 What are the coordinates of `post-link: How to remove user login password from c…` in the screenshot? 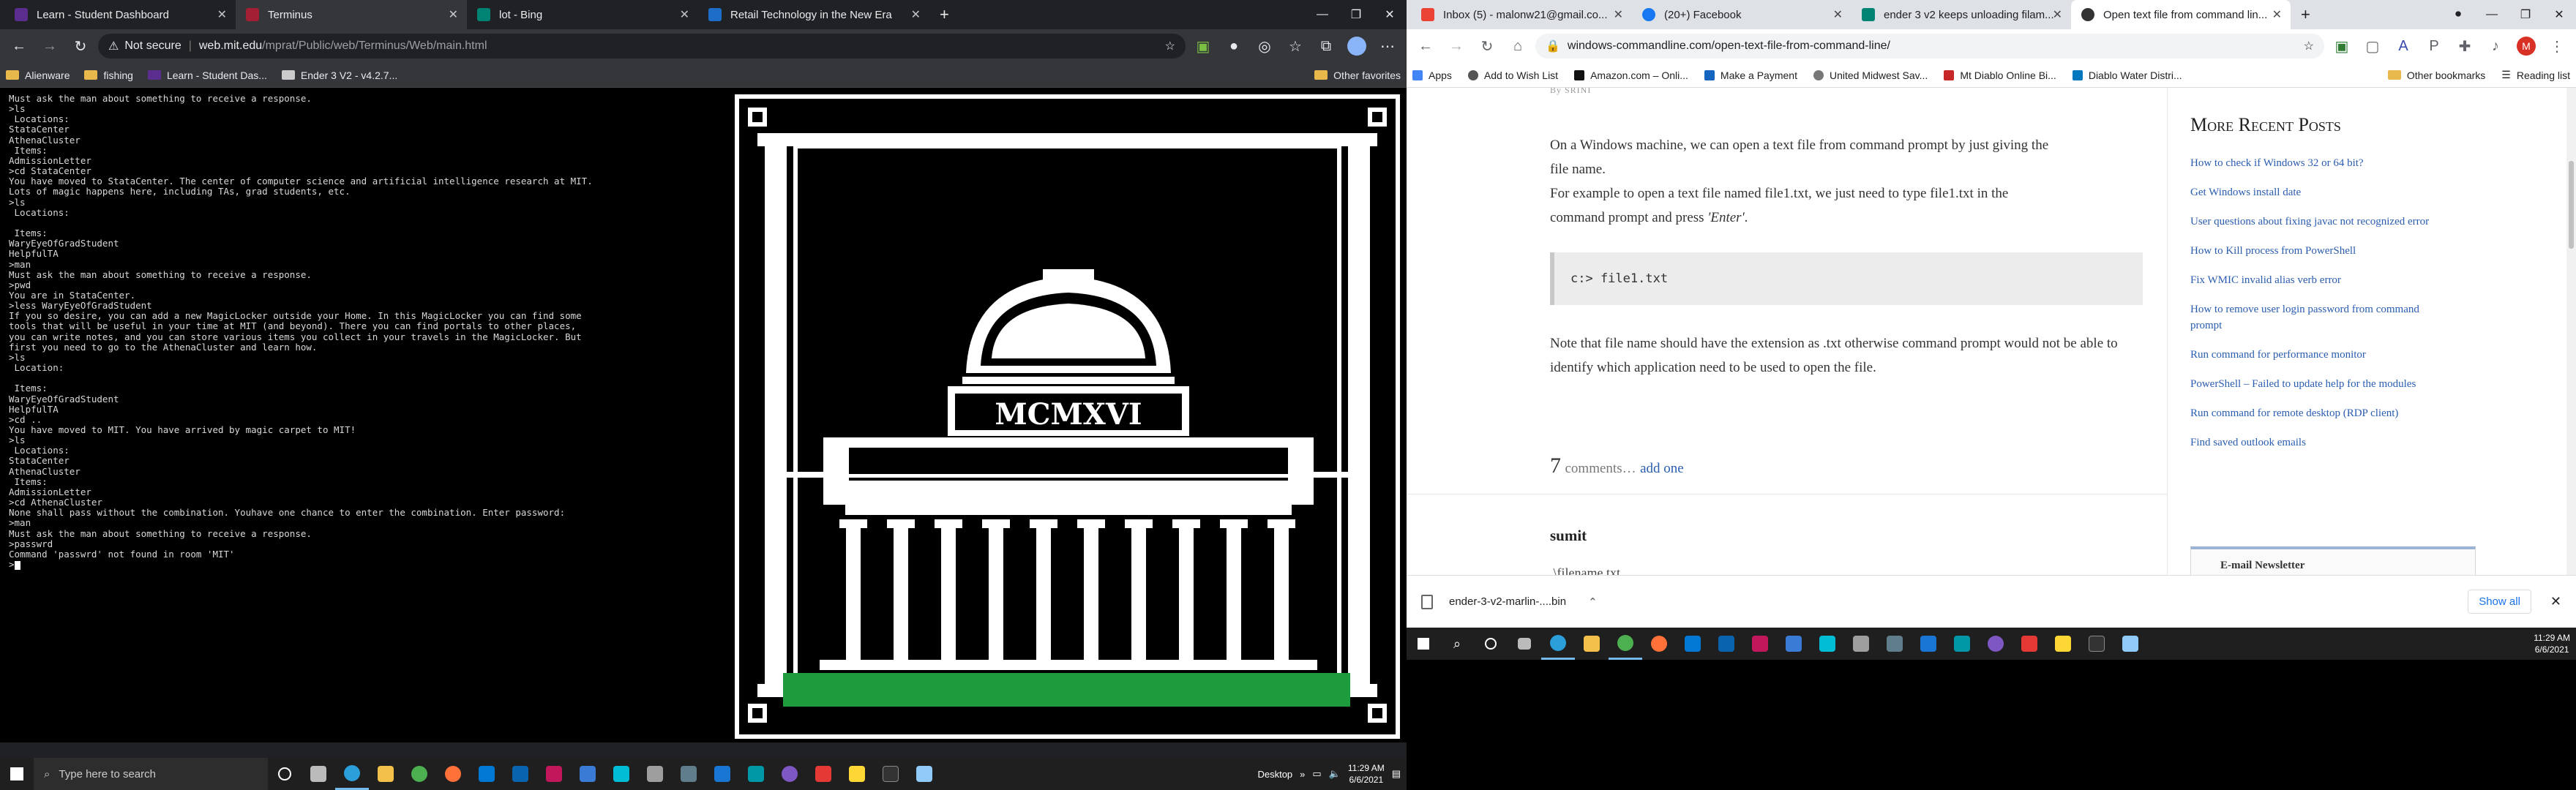 It's located at (2314, 317).